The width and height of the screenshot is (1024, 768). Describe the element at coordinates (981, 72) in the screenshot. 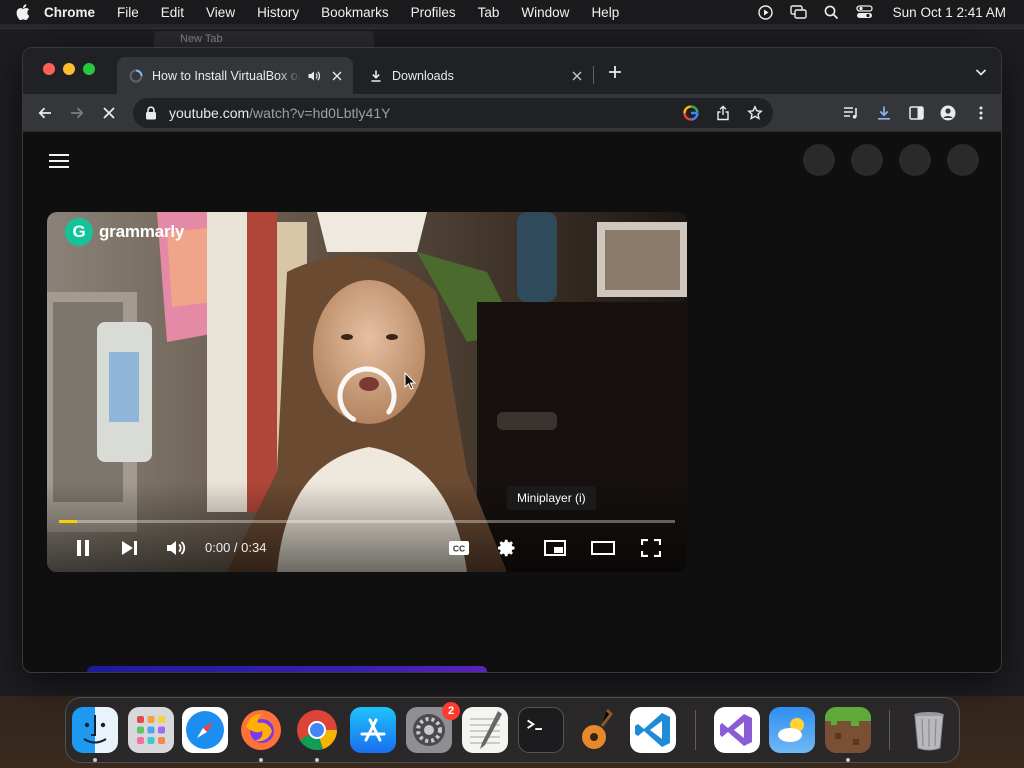

I see `chevron-down-icon` at that location.